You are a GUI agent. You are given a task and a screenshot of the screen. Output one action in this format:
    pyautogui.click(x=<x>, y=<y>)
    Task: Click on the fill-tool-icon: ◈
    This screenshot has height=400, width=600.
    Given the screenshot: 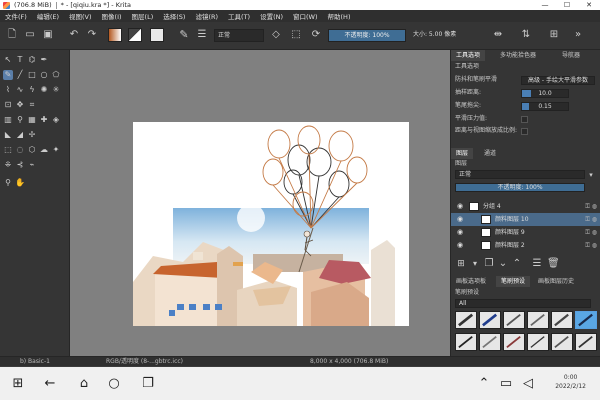 What is the action you would take?
    pyautogui.click(x=56, y=120)
    